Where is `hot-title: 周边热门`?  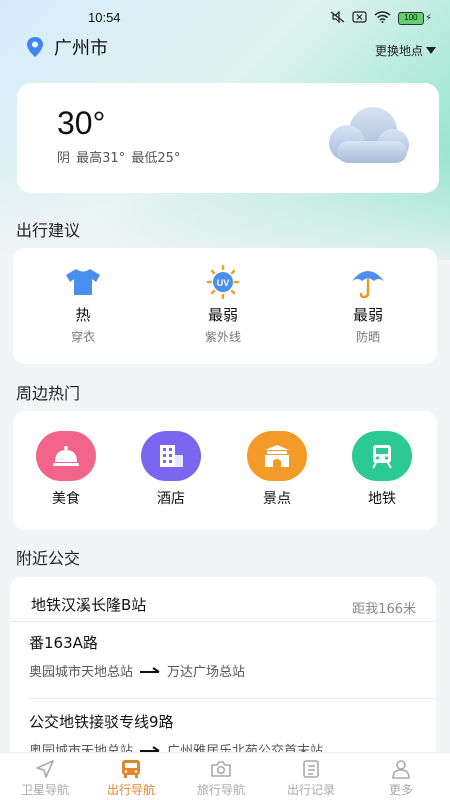
hot-title: 周边热门 is located at coordinates (48, 393).